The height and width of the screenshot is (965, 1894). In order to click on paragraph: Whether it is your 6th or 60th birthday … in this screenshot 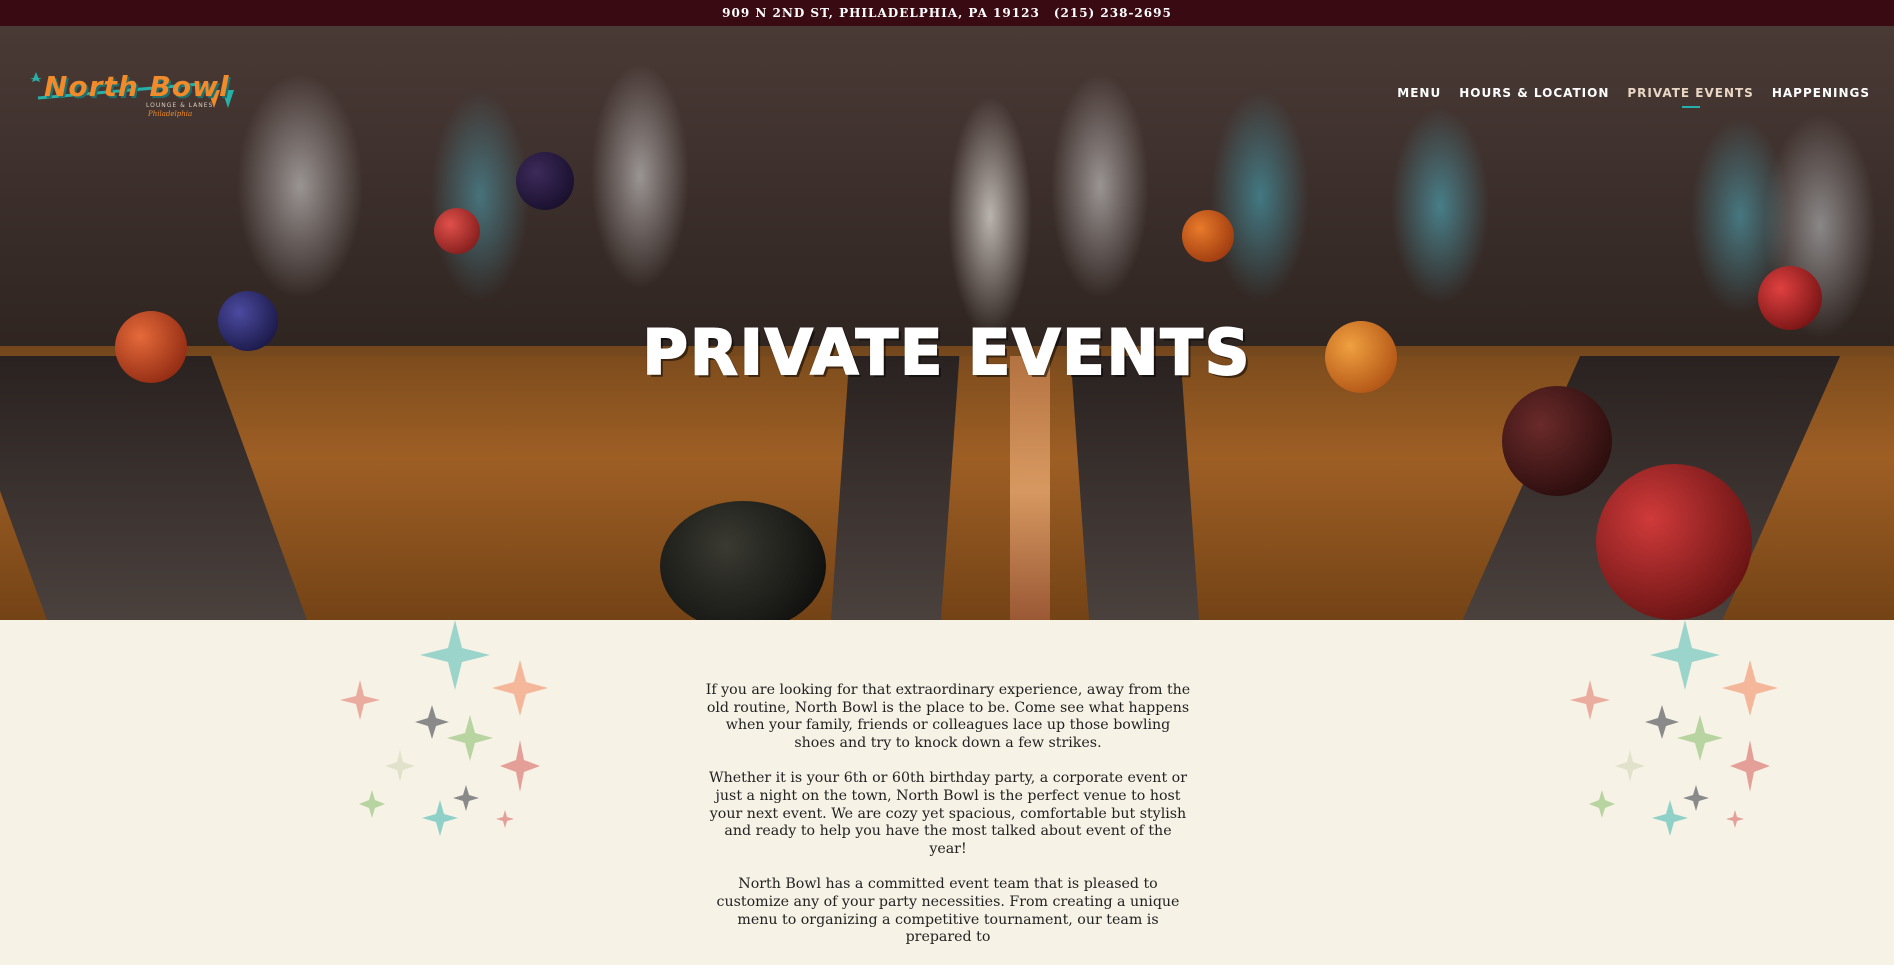, I will do `click(948, 813)`.